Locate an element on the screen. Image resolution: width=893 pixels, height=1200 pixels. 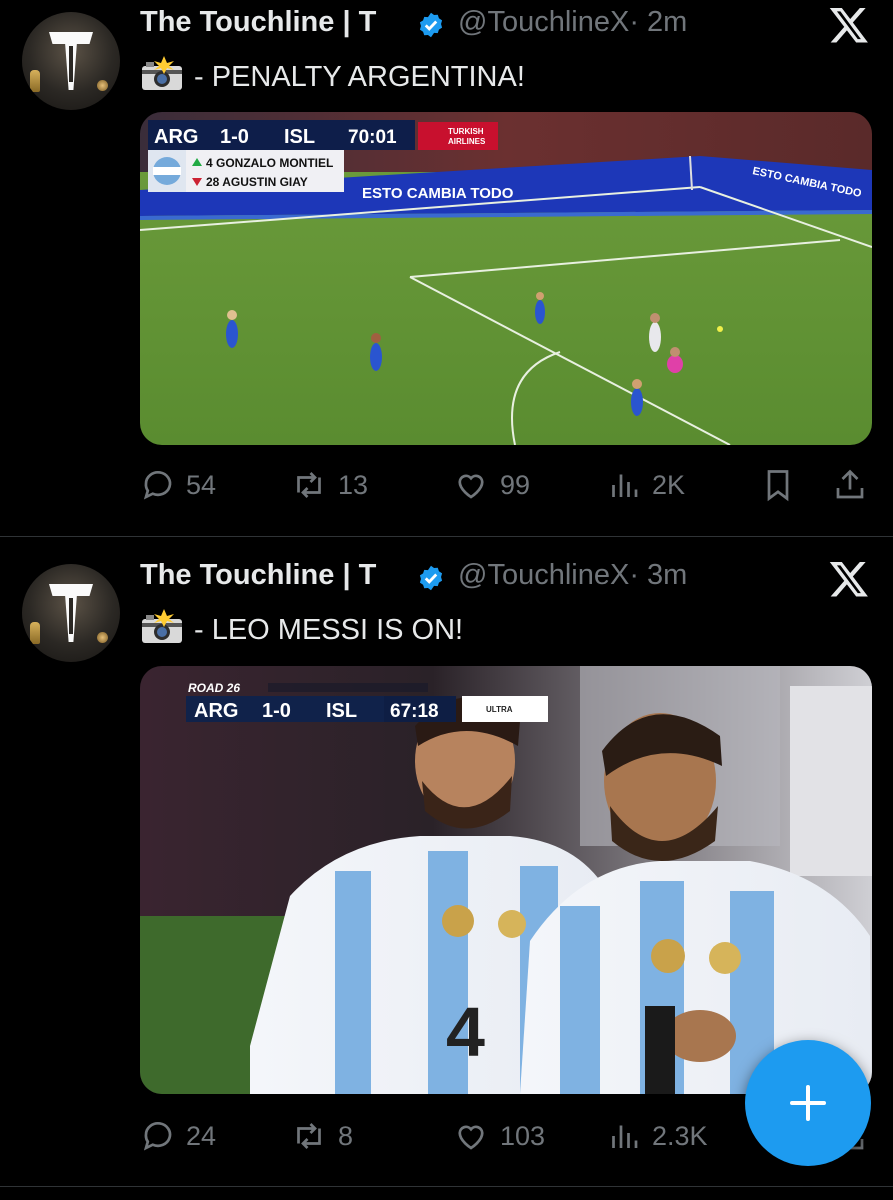
sub-out-player: 28 AGUSTIN GIAY is located at coordinates (257, 182).